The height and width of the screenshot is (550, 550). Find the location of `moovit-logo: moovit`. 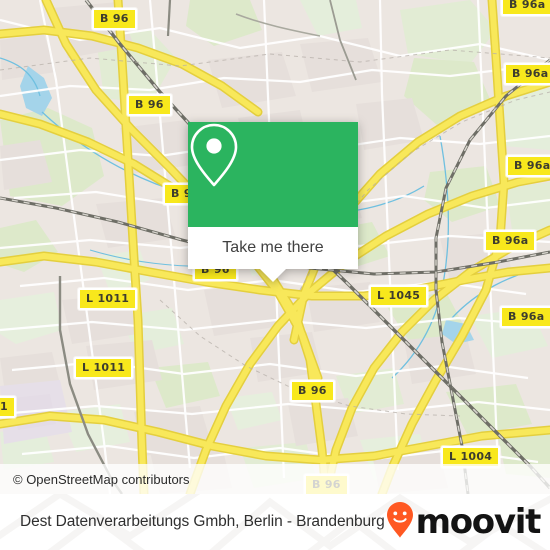

moovit-logo: moovit is located at coordinates (463, 522).